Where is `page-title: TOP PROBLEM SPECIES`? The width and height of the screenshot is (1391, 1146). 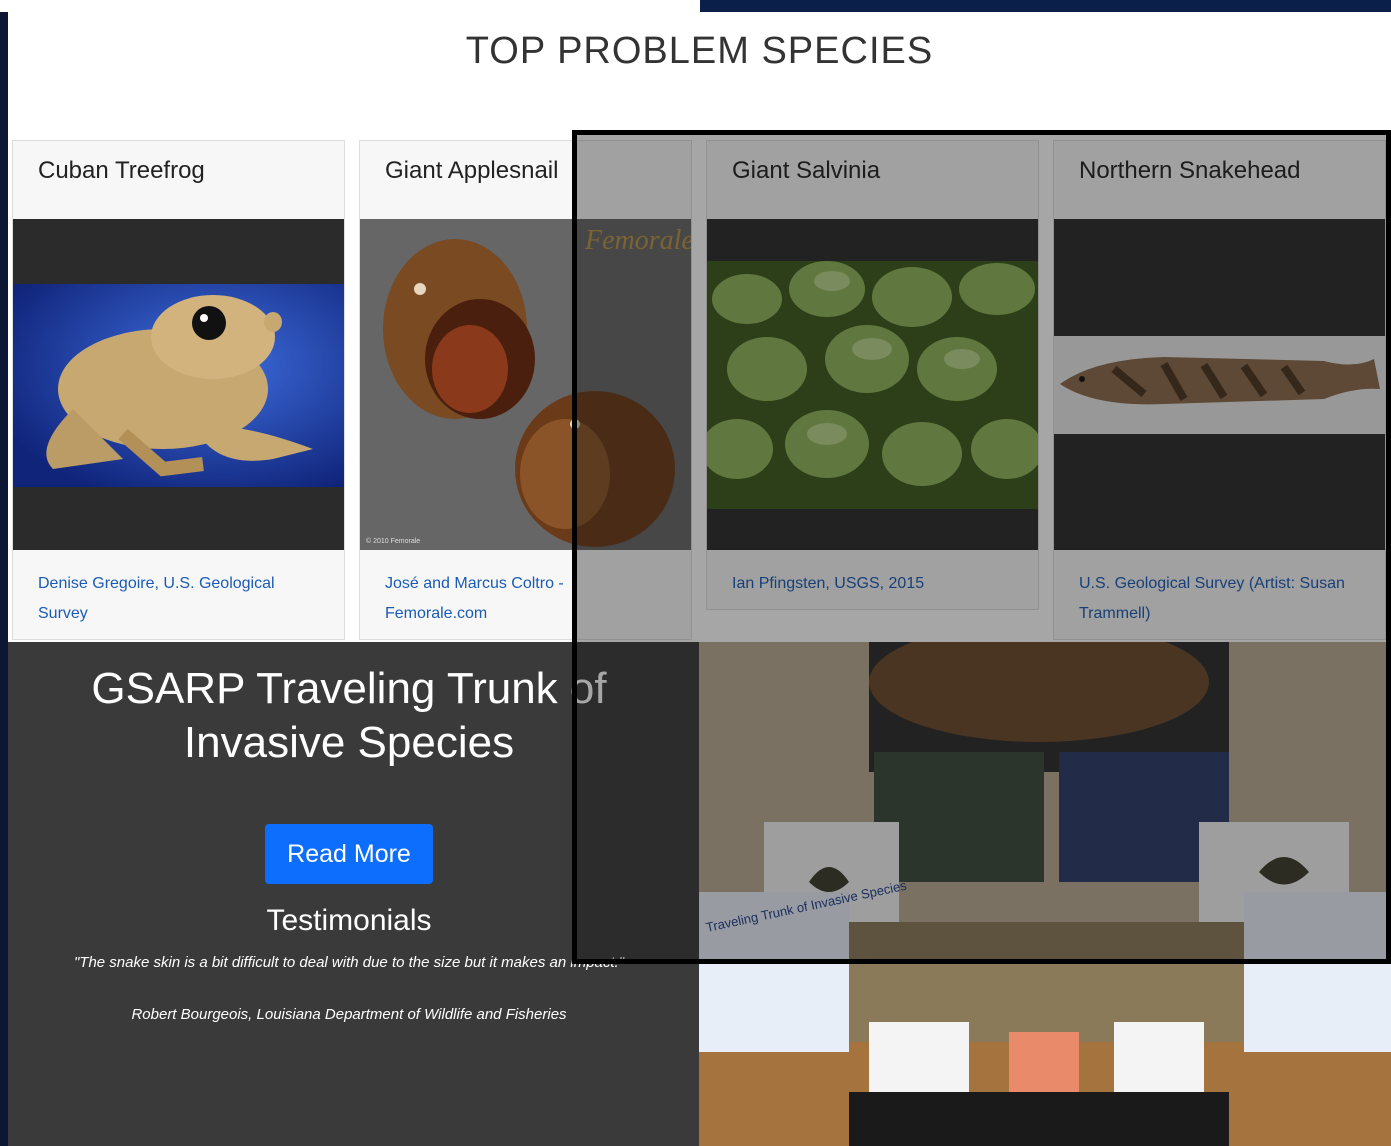 page-title: TOP PROBLEM SPECIES is located at coordinates (699, 51).